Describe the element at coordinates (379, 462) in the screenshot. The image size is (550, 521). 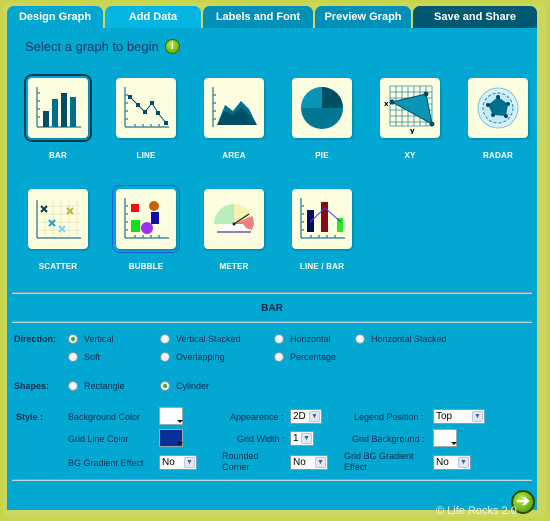
I see `grid-bg-gradient-effect-label: Grid BG Gradient Effect` at that location.